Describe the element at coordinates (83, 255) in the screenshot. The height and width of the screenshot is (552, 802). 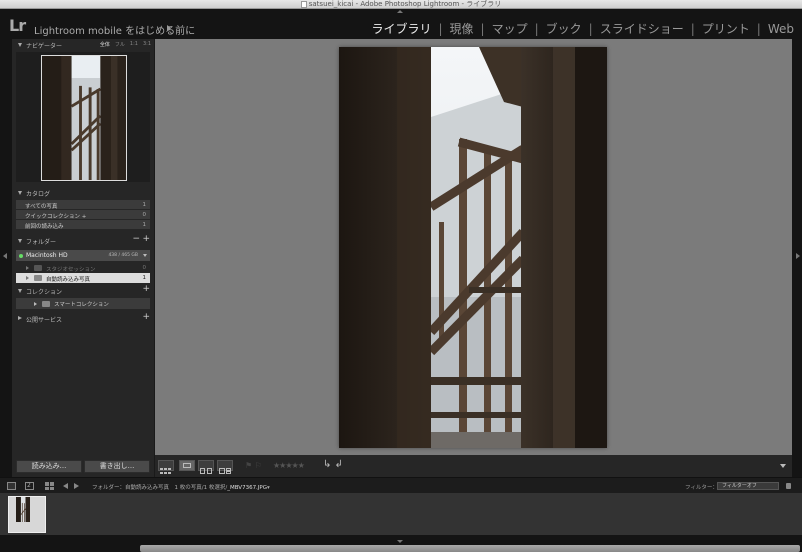
I see `volume-macintosh-hd: Macintosh HD 438 / 465 GB` at that location.